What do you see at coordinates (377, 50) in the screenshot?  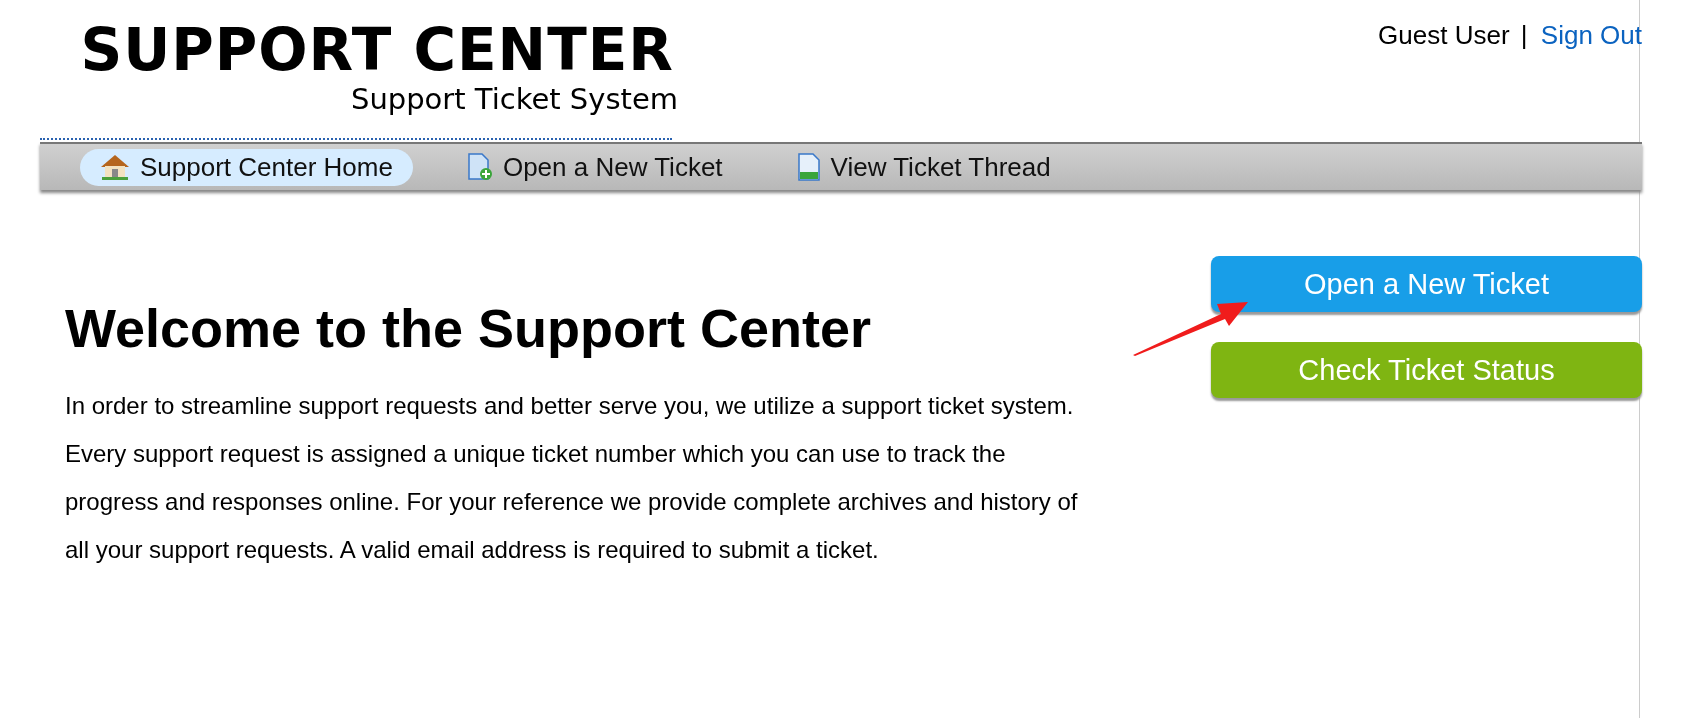 I see `logo-title: SUPPORT CENTER` at bounding box center [377, 50].